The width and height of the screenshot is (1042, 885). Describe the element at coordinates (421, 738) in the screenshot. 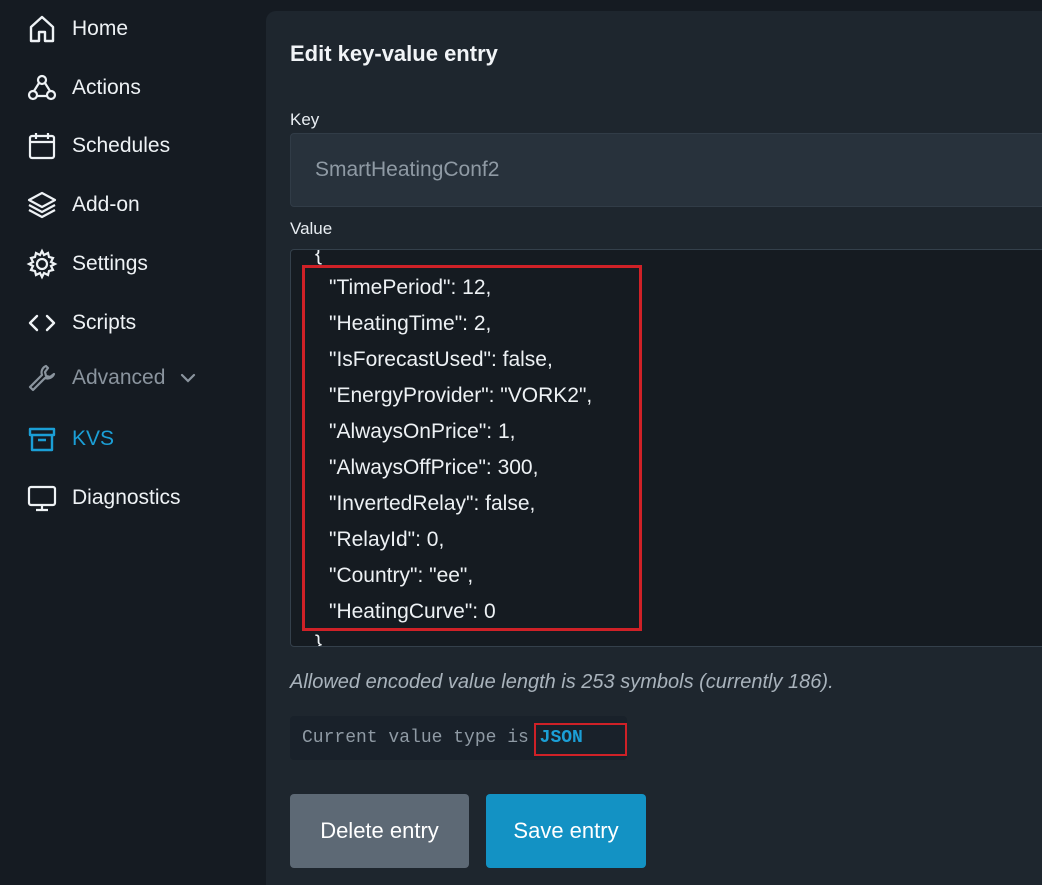

I see `type-prefix: Current value type is` at that location.